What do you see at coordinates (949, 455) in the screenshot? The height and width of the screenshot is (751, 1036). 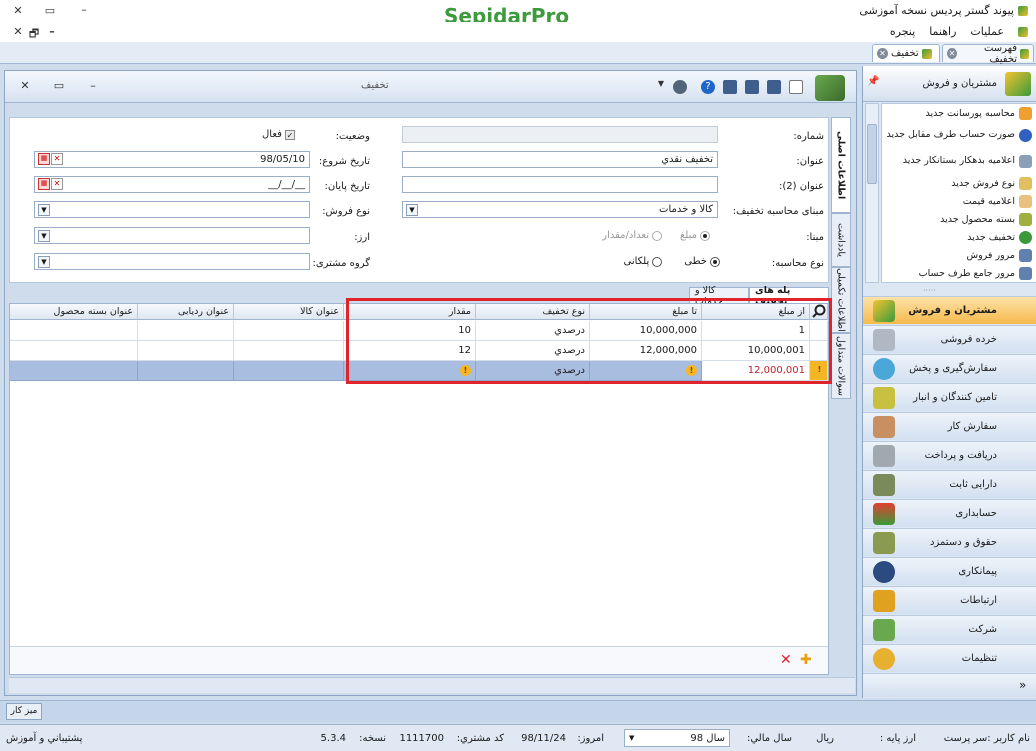 I see `nav-receipt-payment: دریافت و پرداخت` at bounding box center [949, 455].